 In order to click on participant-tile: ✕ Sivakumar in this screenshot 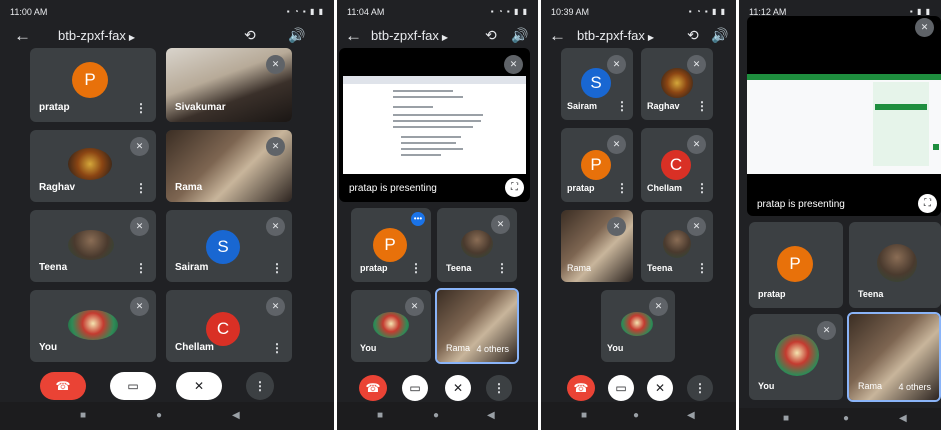, I will do `click(229, 85)`.